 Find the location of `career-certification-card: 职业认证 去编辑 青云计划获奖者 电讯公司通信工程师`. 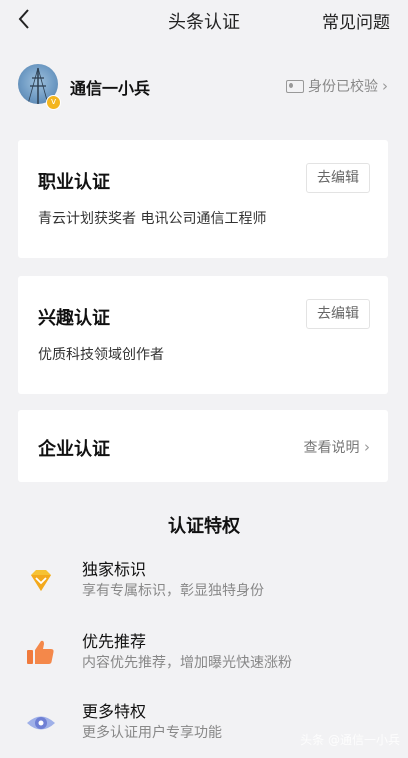

career-certification-card: 职业认证 去编辑 青云计划获奖者 电讯公司通信工程师 is located at coordinates (203, 199).